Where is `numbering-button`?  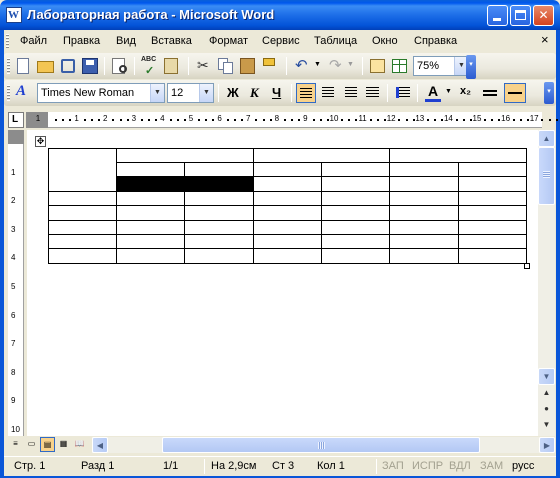
numbering-button is located at coordinates (403, 93).